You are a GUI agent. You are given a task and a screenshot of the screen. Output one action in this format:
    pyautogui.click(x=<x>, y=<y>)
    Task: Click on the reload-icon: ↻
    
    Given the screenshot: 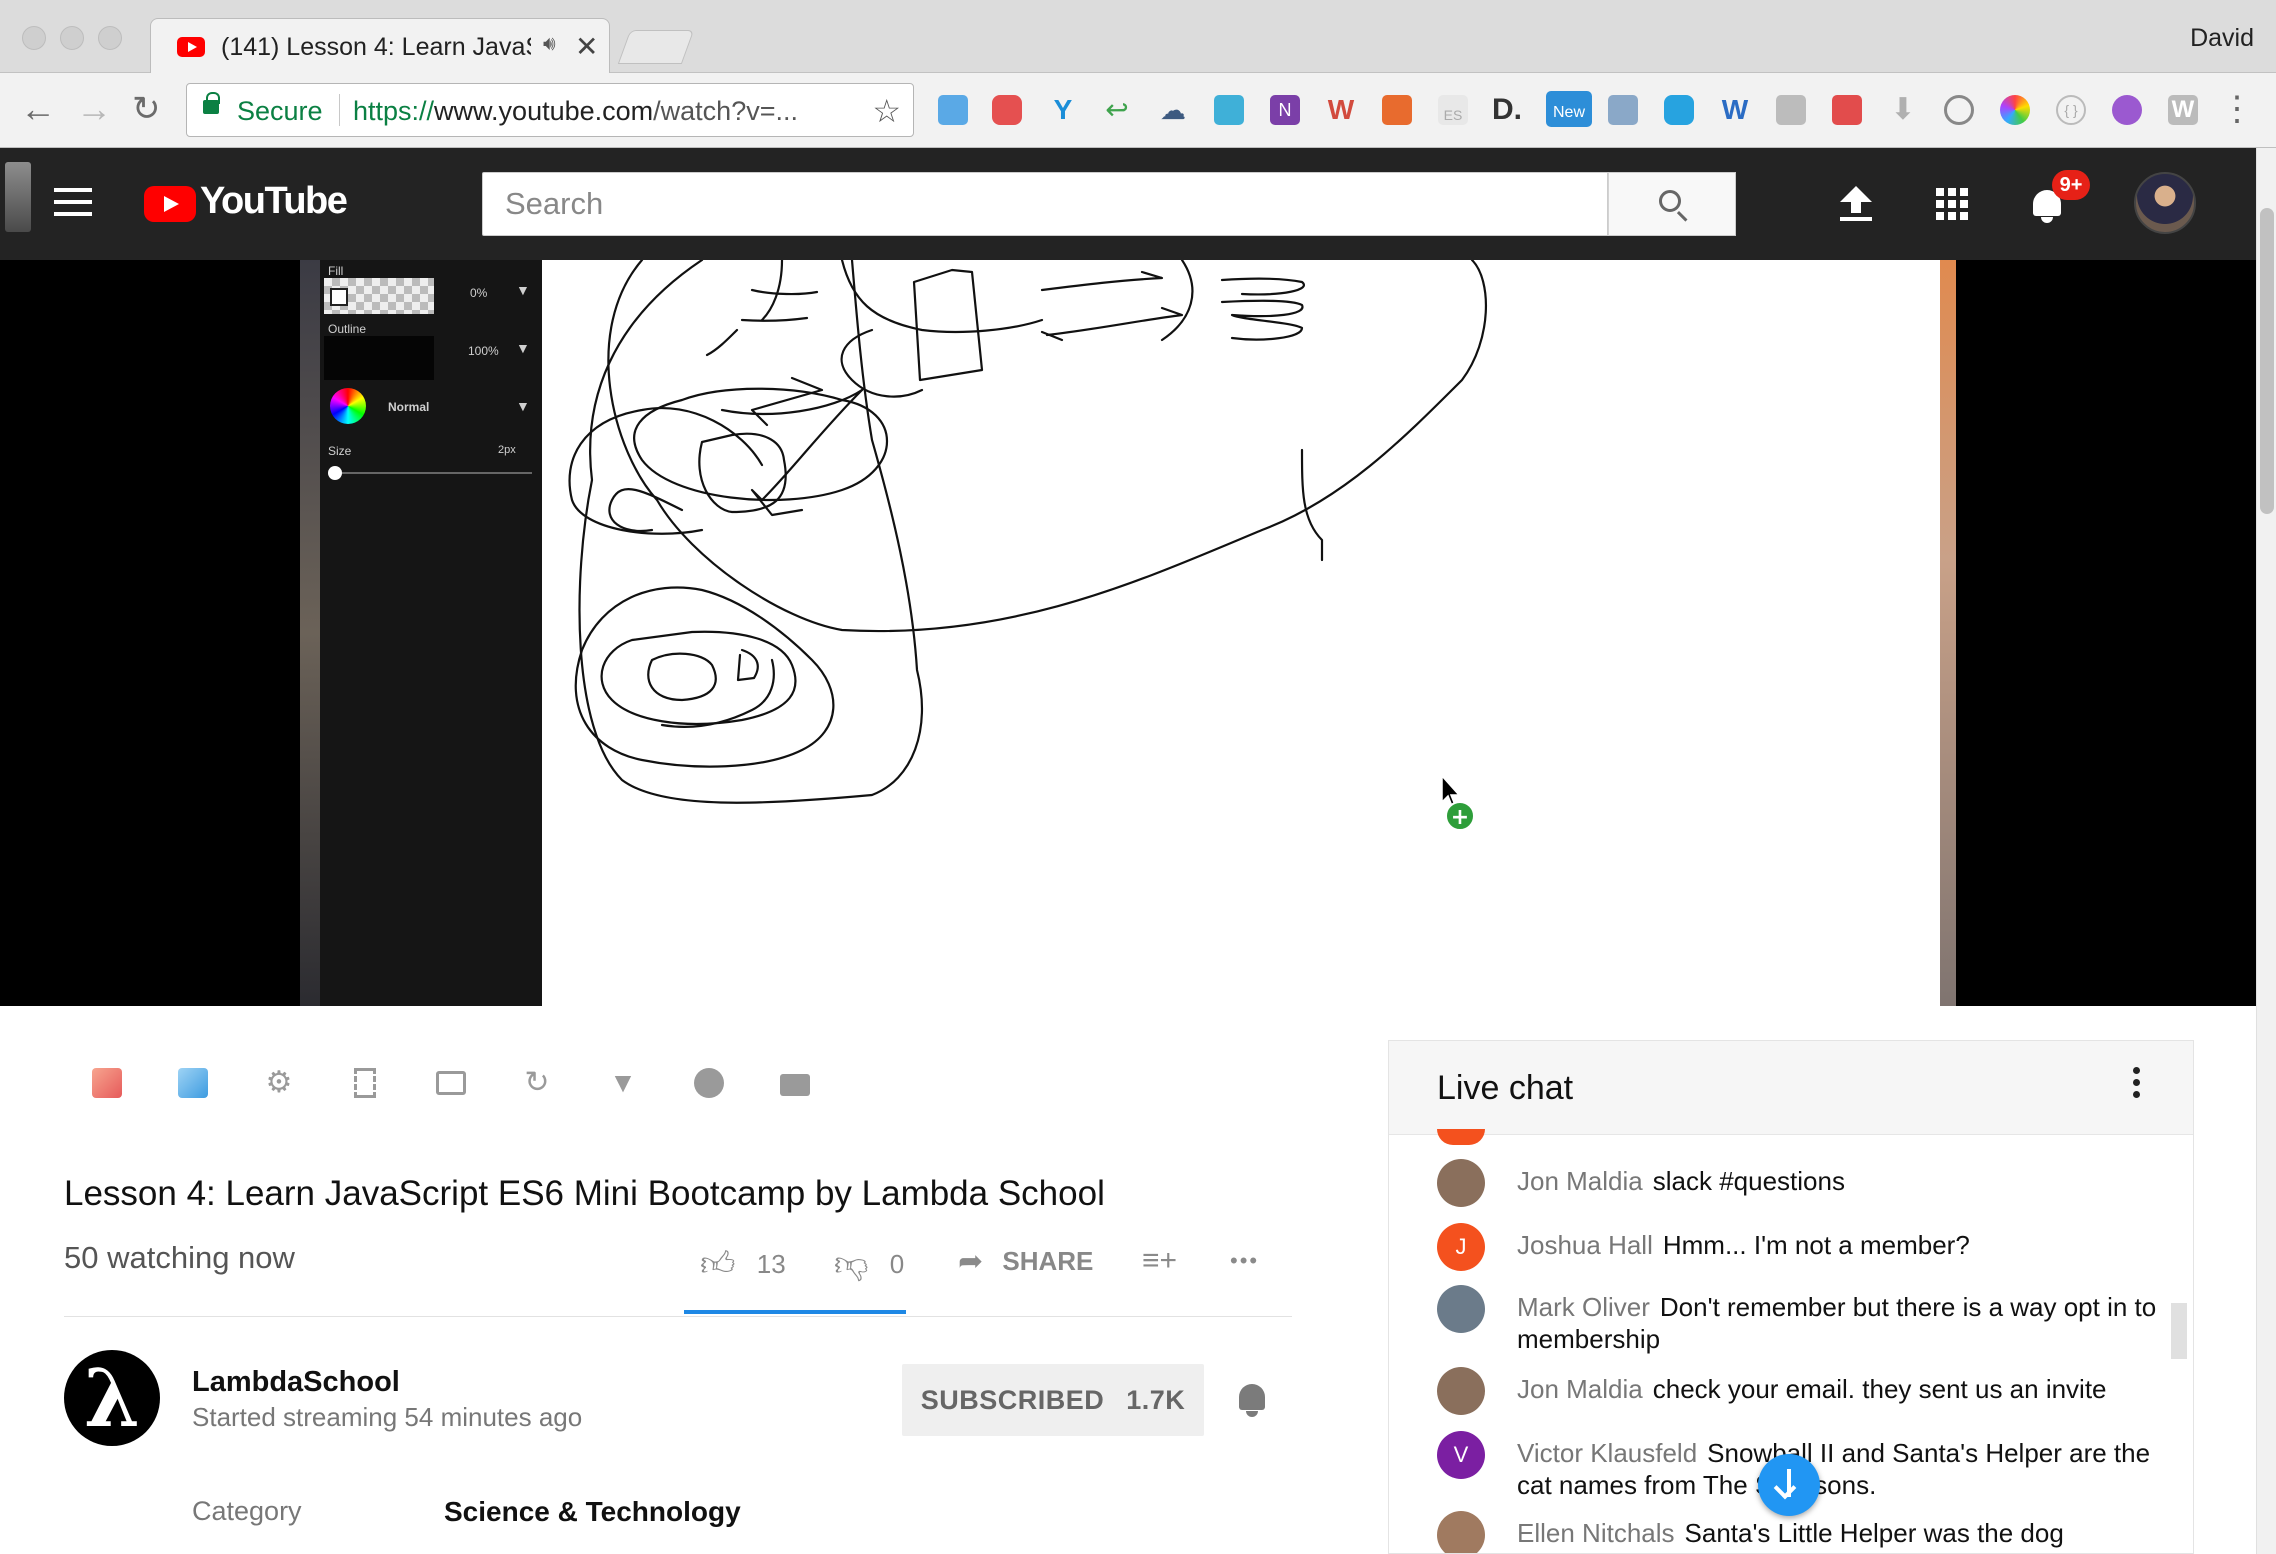 What is the action you would take?
    pyautogui.click(x=146, y=109)
    